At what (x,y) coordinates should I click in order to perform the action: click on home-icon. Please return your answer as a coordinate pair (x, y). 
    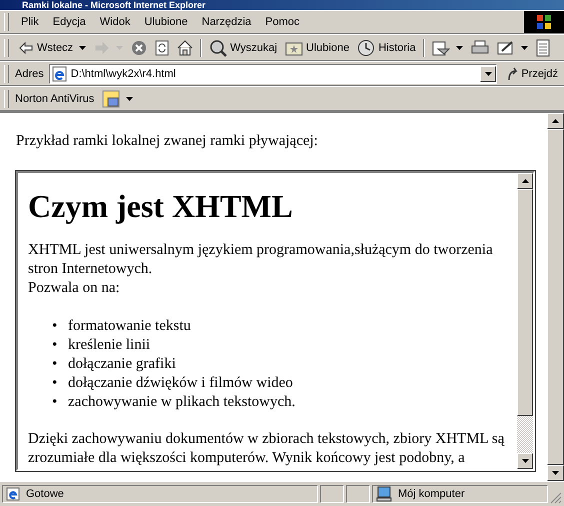
    Looking at the image, I should click on (185, 48).